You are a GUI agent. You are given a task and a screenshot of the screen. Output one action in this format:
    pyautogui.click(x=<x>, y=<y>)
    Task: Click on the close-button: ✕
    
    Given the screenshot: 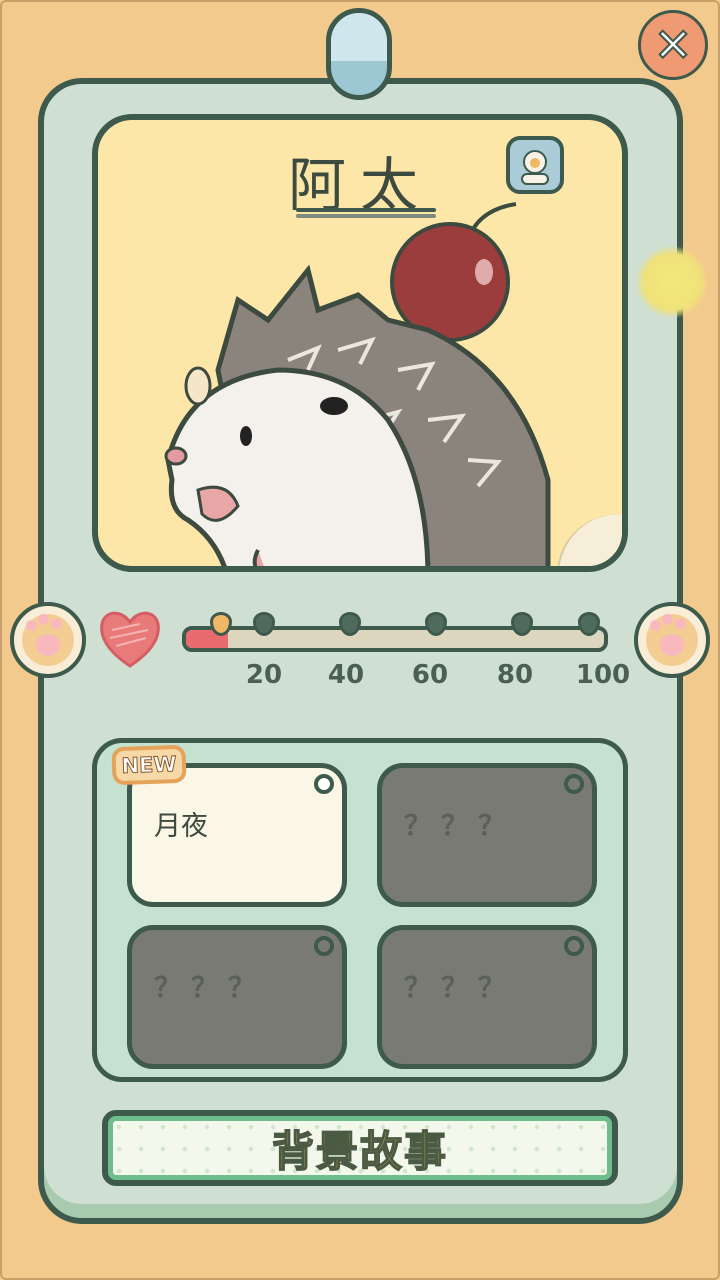 What is the action you would take?
    pyautogui.click(x=673, y=45)
    